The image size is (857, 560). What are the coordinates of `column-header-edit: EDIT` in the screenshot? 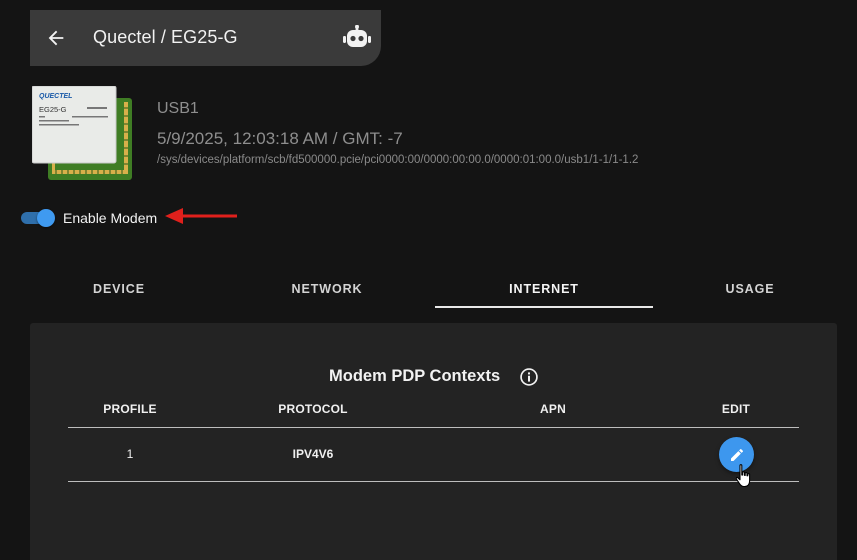 It's located at (736, 409).